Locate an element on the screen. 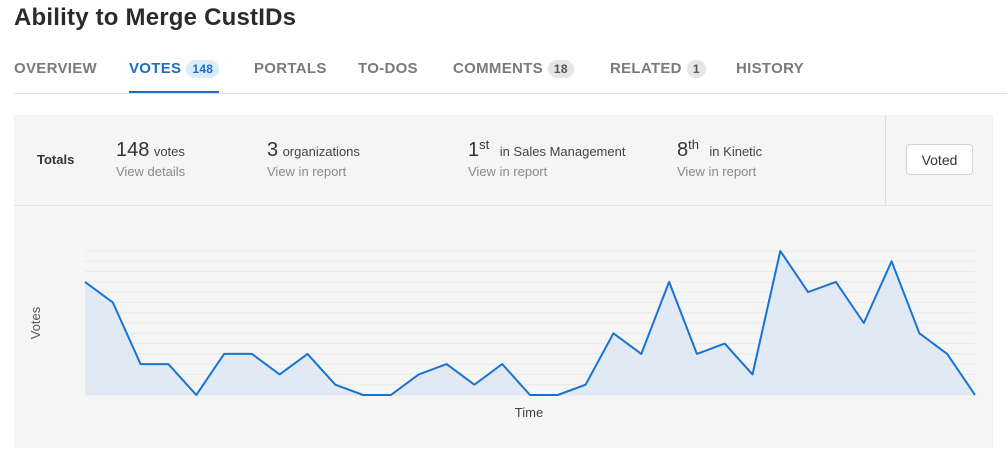 This screenshot has width=1007, height=463. view-details-link: View details is located at coordinates (150, 171).